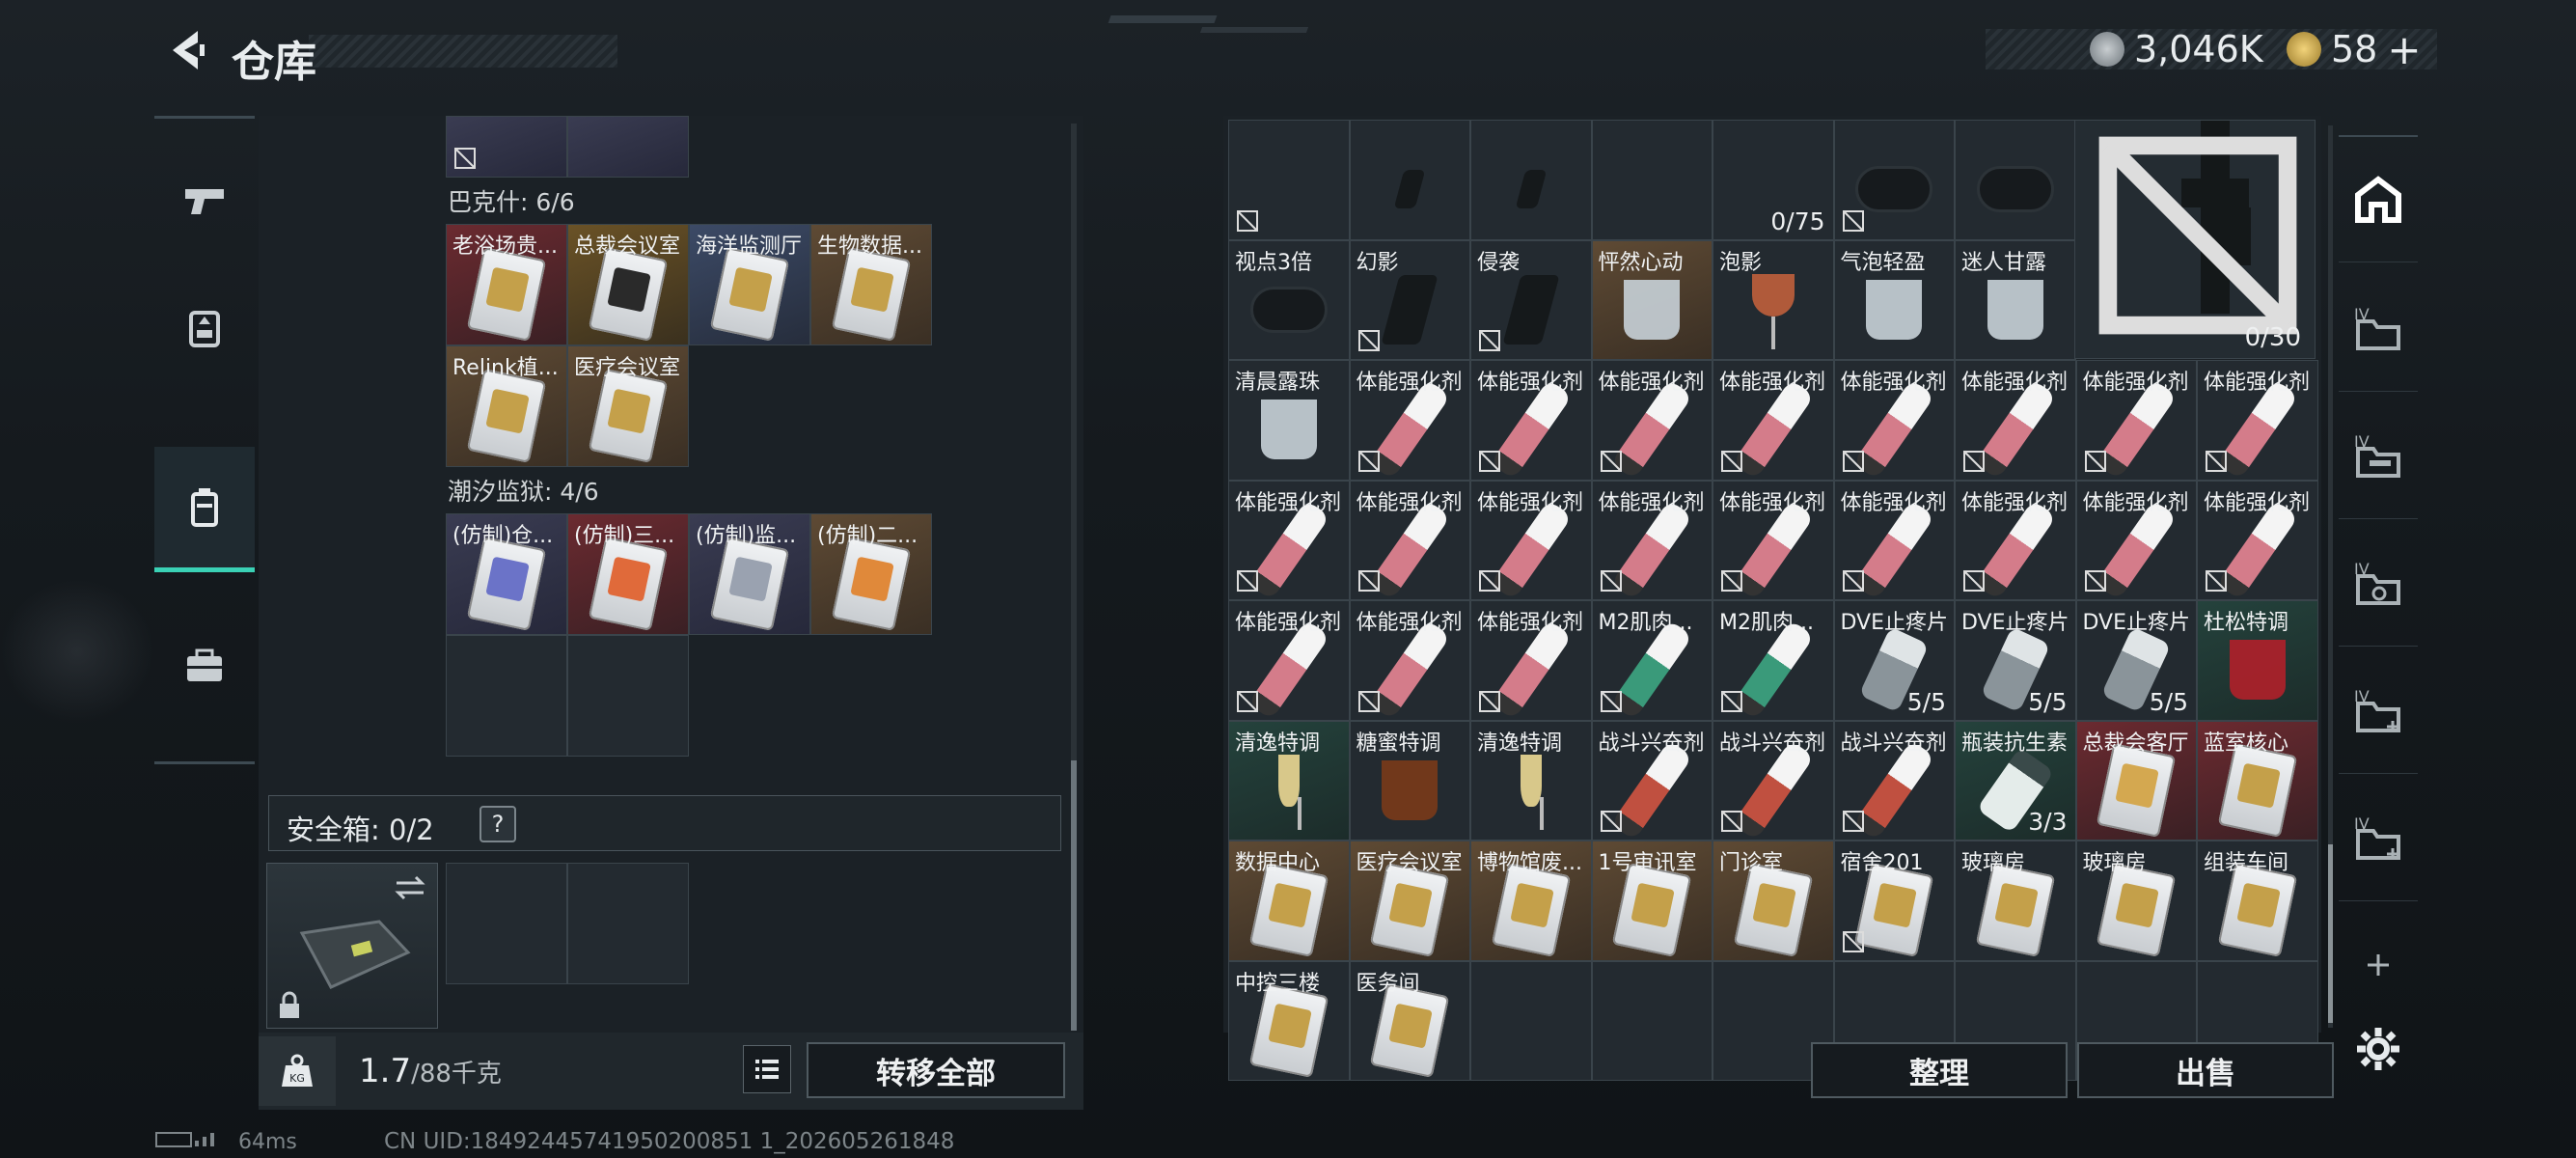 Image resolution: width=2576 pixels, height=1158 pixels. I want to click on list-view-button, so click(767, 1069).